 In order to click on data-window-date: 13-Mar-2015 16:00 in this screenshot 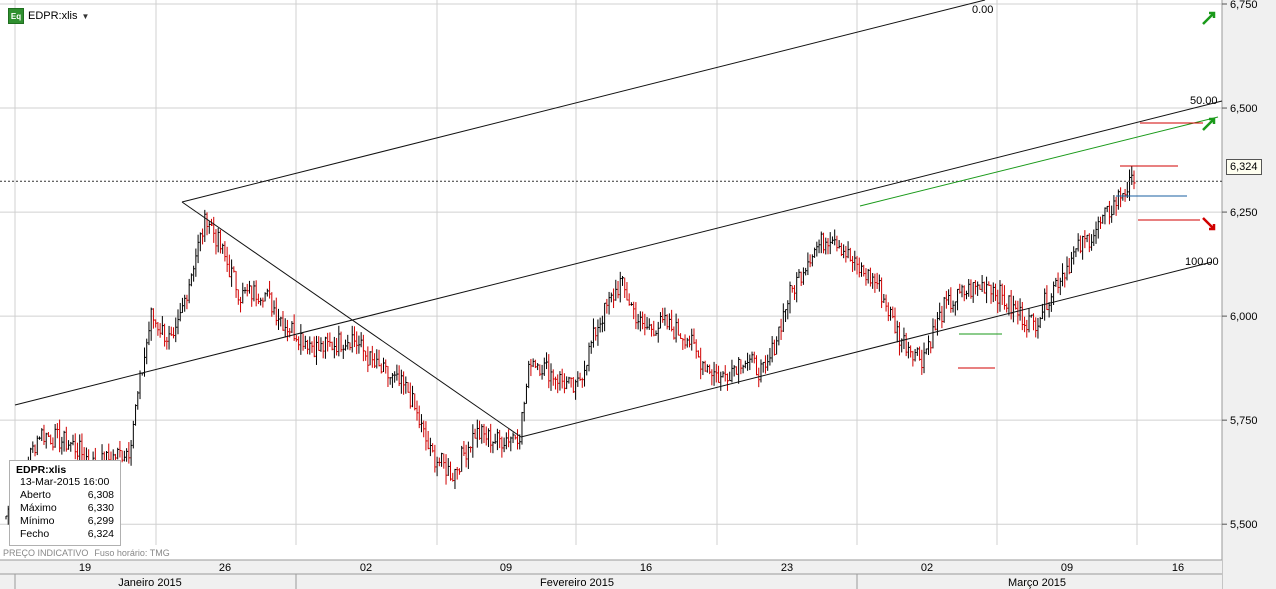, I will do `click(65, 482)`.